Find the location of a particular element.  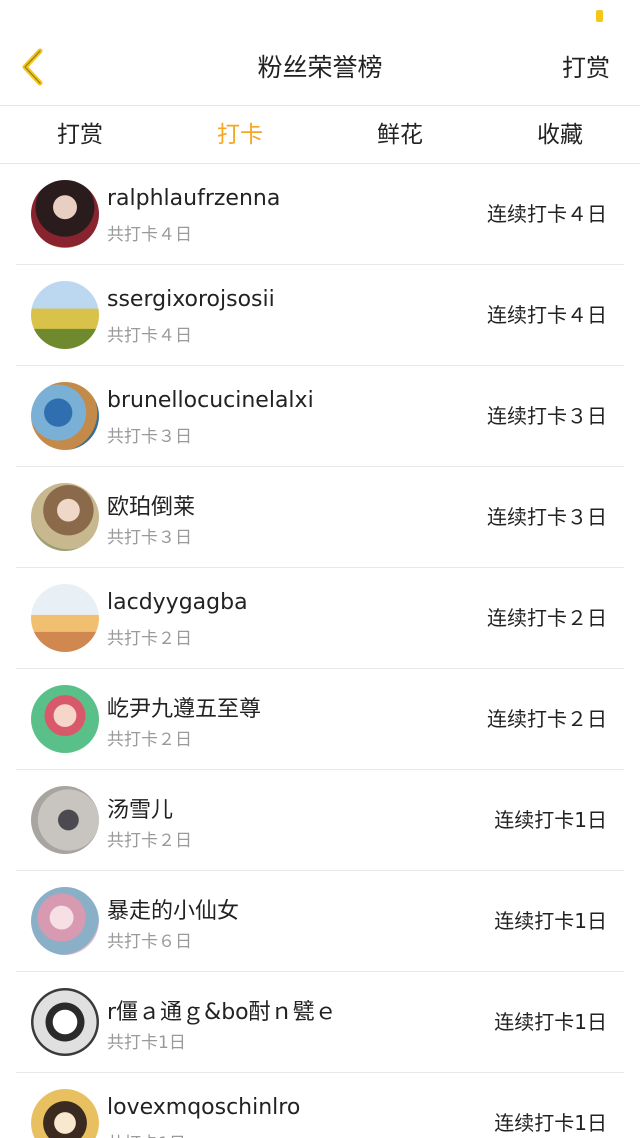

list-item: ralphlaufrzenna 共打卡４日 连续打卡４日 is located at coordinates (320, 214).